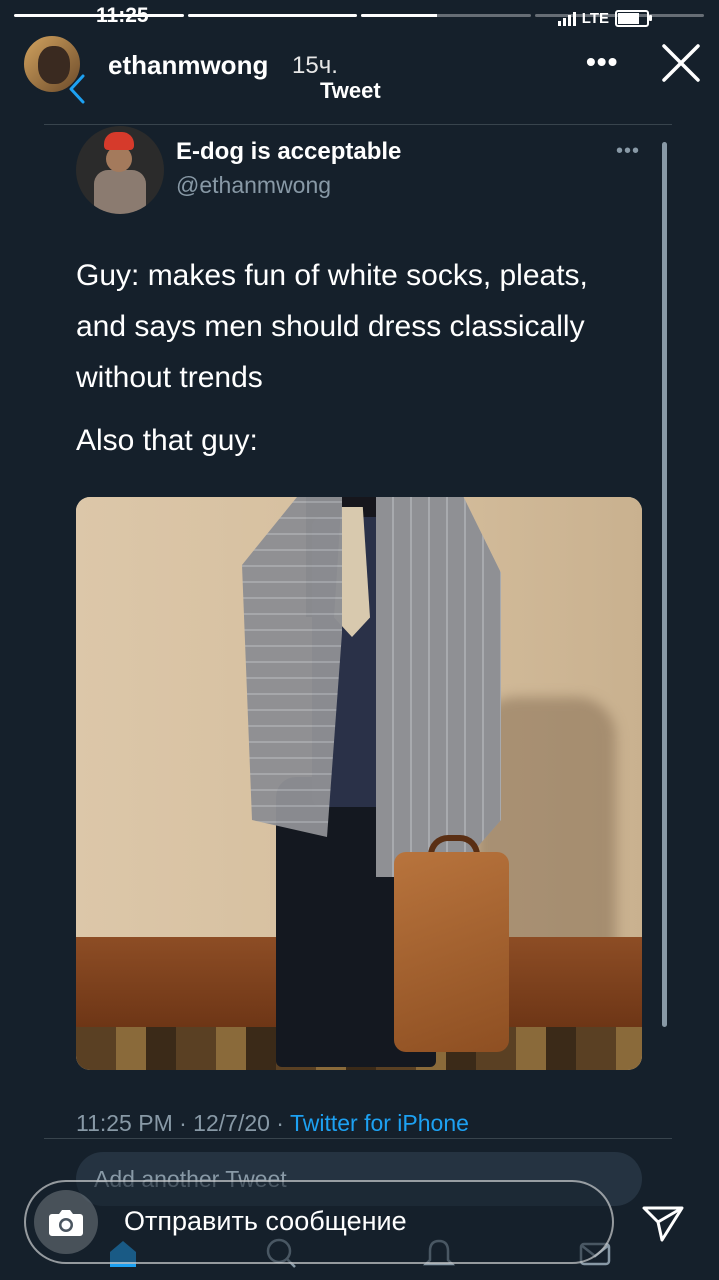 The height and width of the screenshot is (1280, 719). I want to click on camera-icon, so click(66, 1223).